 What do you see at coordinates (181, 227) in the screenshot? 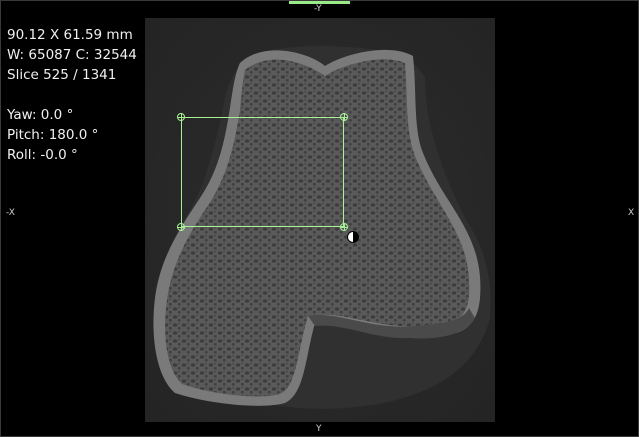
I see `roi-handle-bottom-left-icon` at bounding box center [181, 227].